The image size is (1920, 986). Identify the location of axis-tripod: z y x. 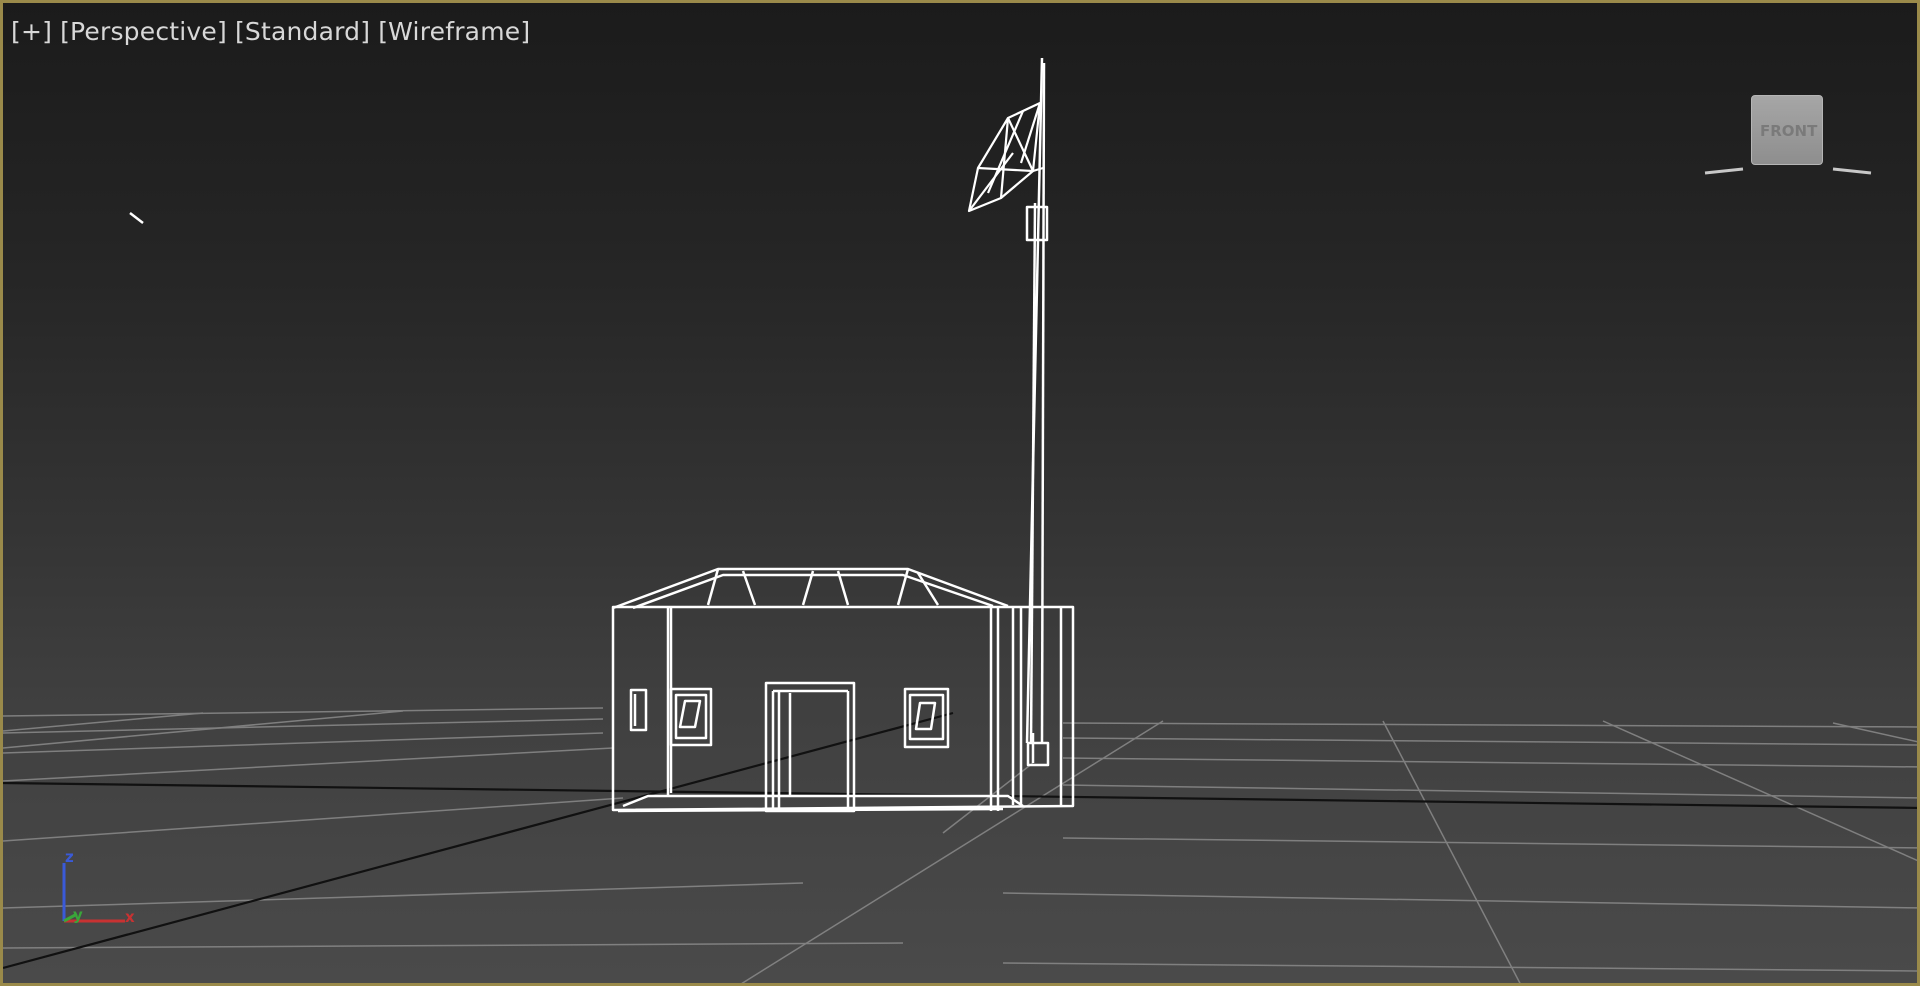
(103, 888).